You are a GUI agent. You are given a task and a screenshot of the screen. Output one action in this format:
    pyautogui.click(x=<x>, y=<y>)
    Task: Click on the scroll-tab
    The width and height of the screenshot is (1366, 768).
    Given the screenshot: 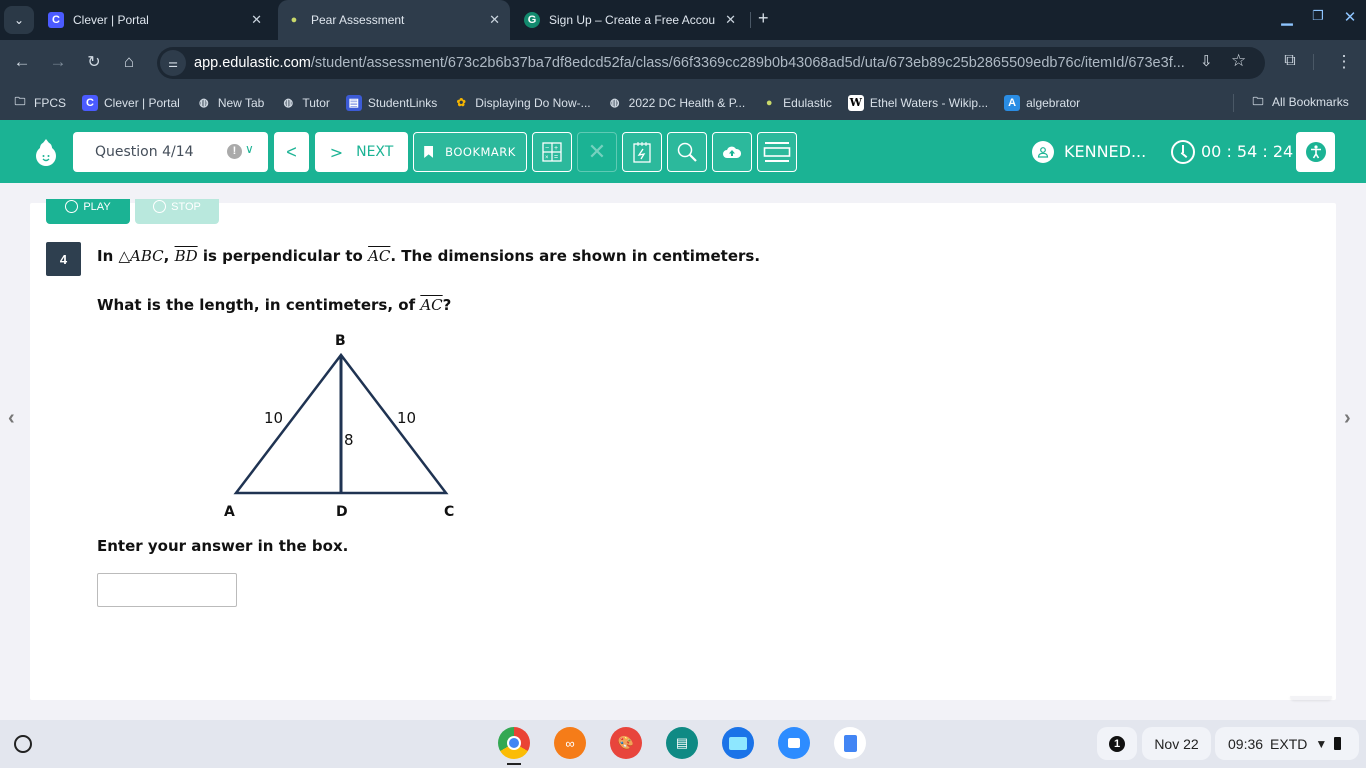 What is the action you would take?
    pyautogui.click(x=1311, y=698)
    